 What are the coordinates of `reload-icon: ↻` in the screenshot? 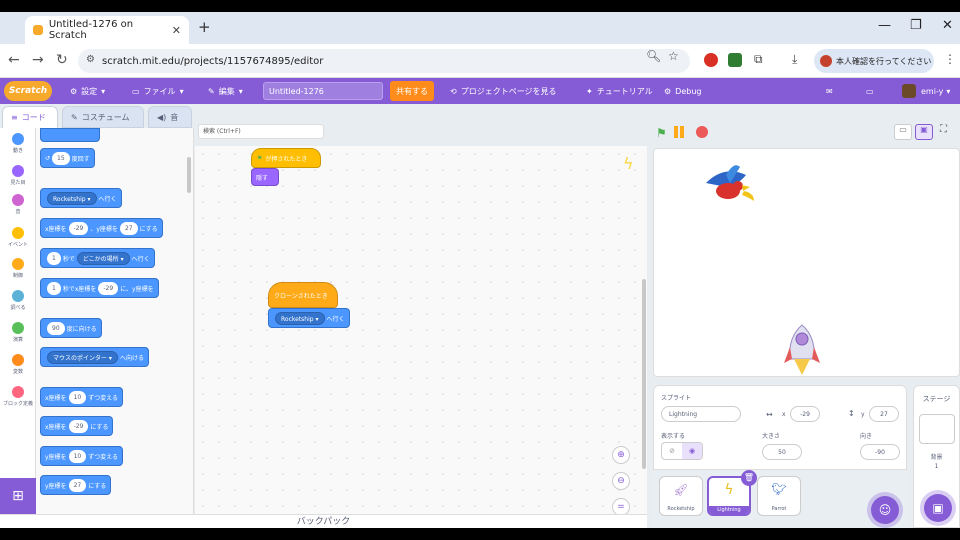 It's located at (62, 60).